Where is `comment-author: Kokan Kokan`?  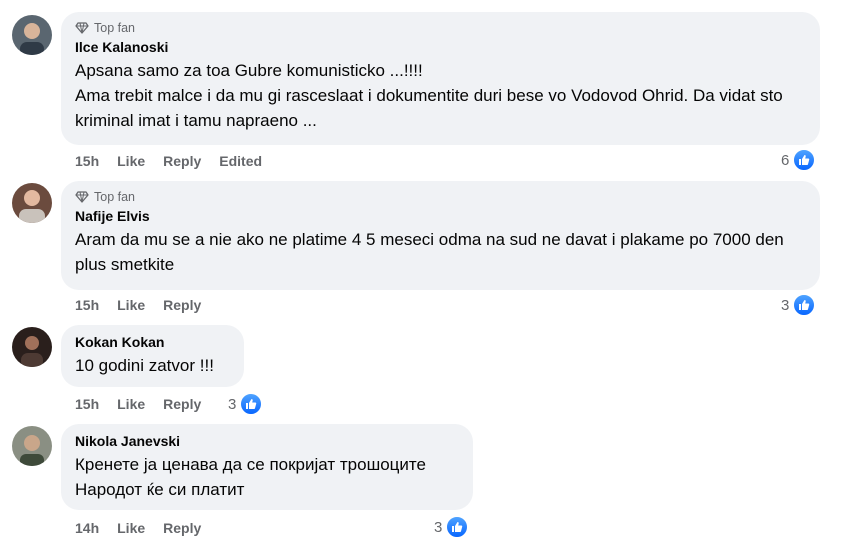 comment-author: Kokan Kokan is located at coordinates (152, 342).